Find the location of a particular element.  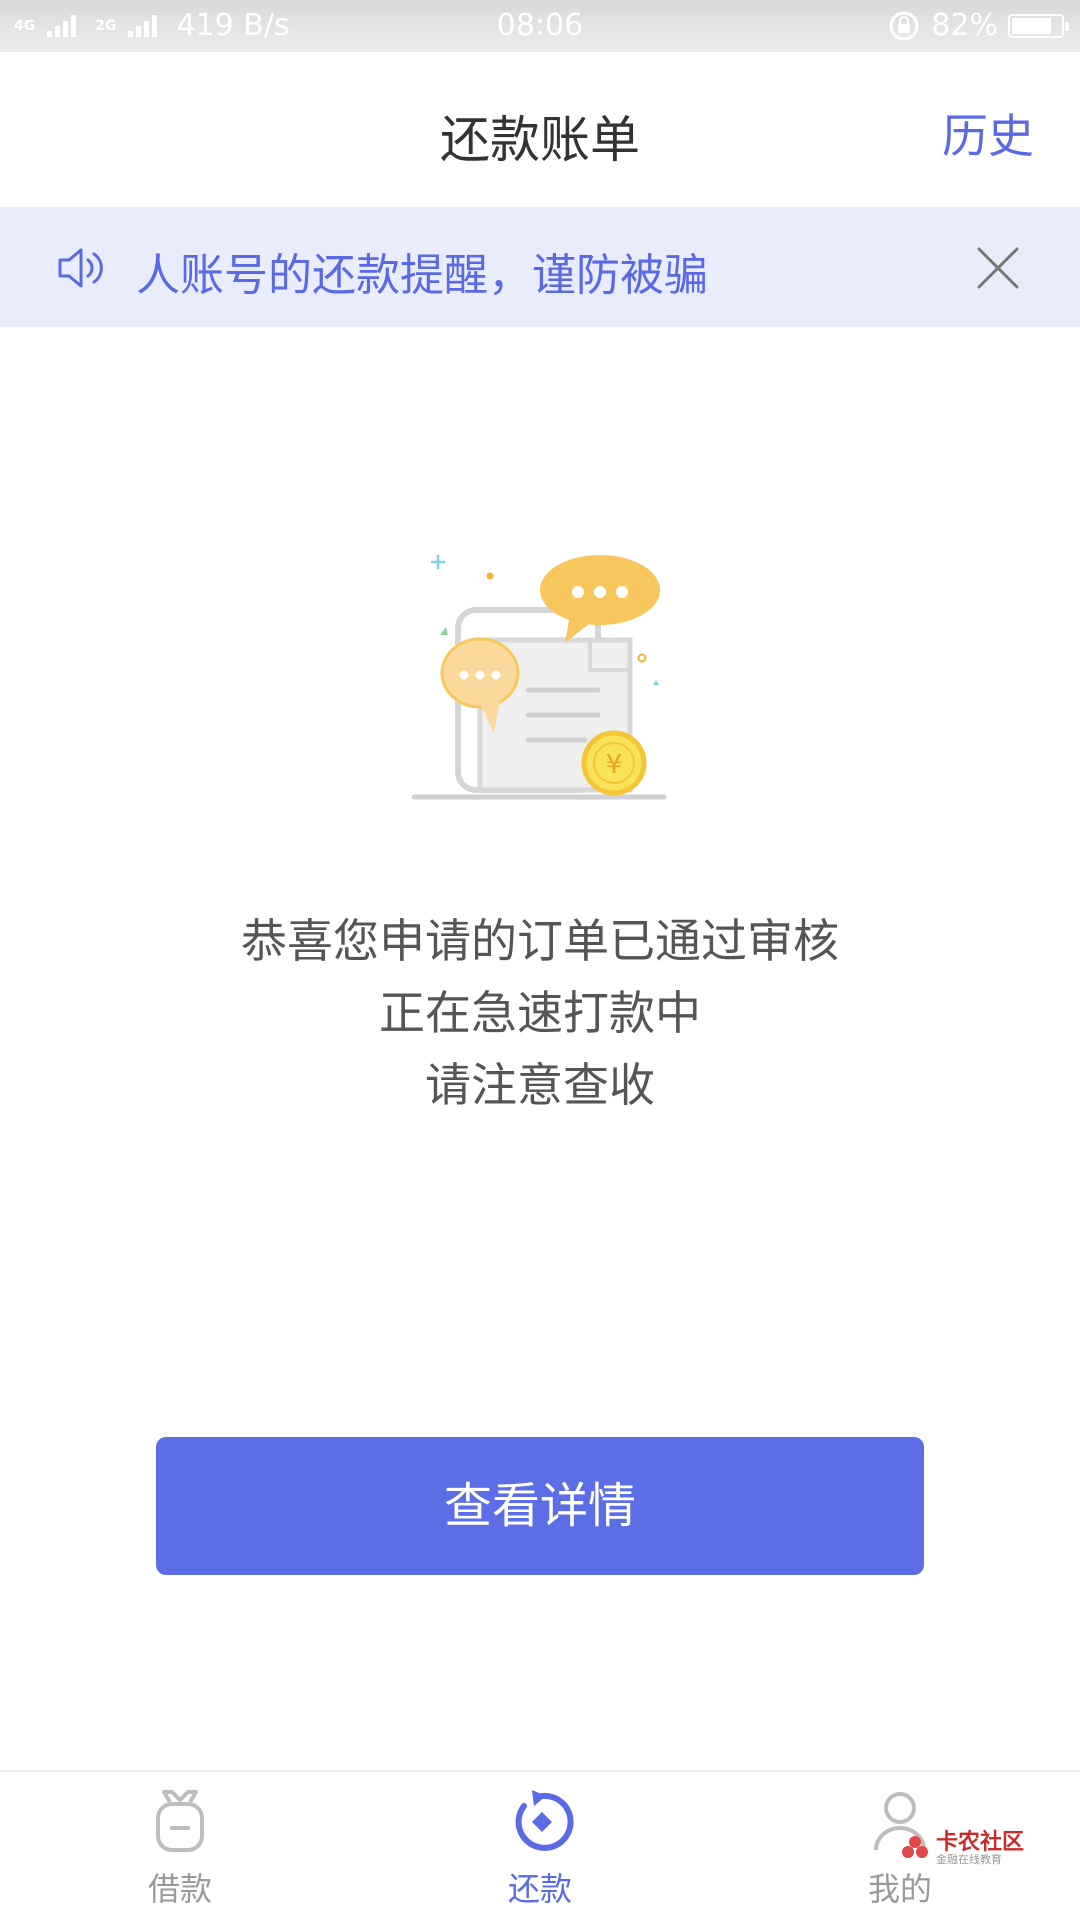

watermark-logo: 卡农社区 金融在线教育 is located at coordinates (962, 1849).